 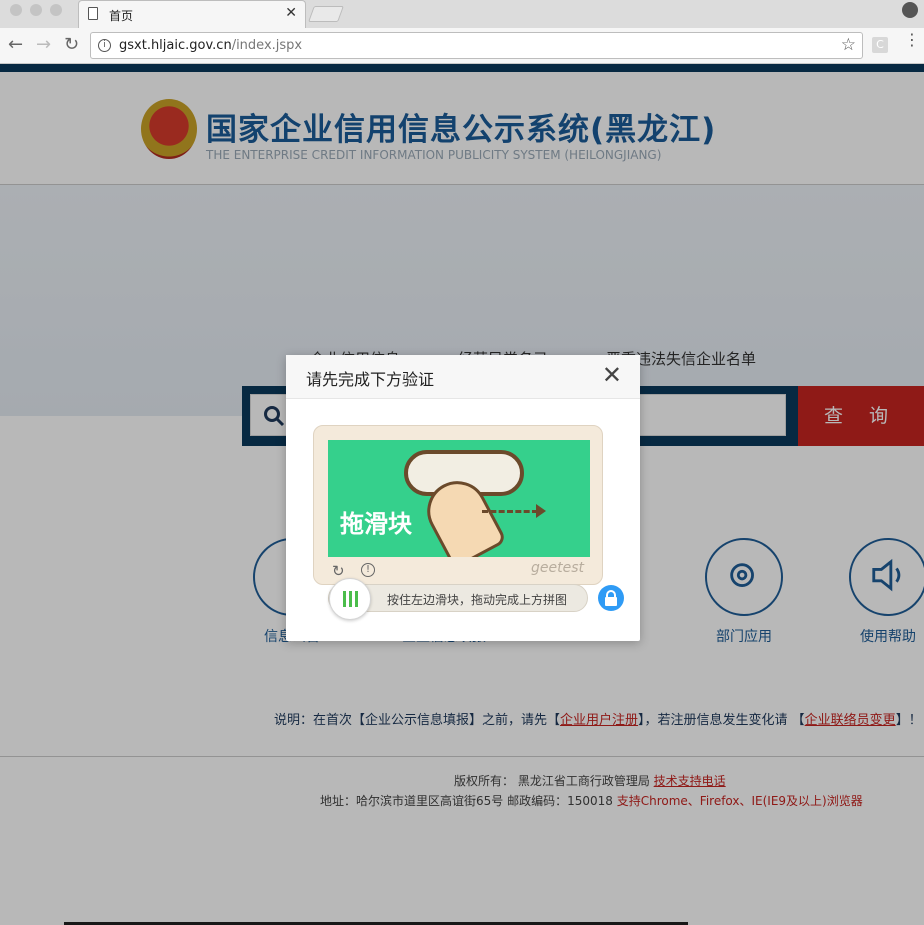 I want to click on slider-handle, so click(x=350, y=599).